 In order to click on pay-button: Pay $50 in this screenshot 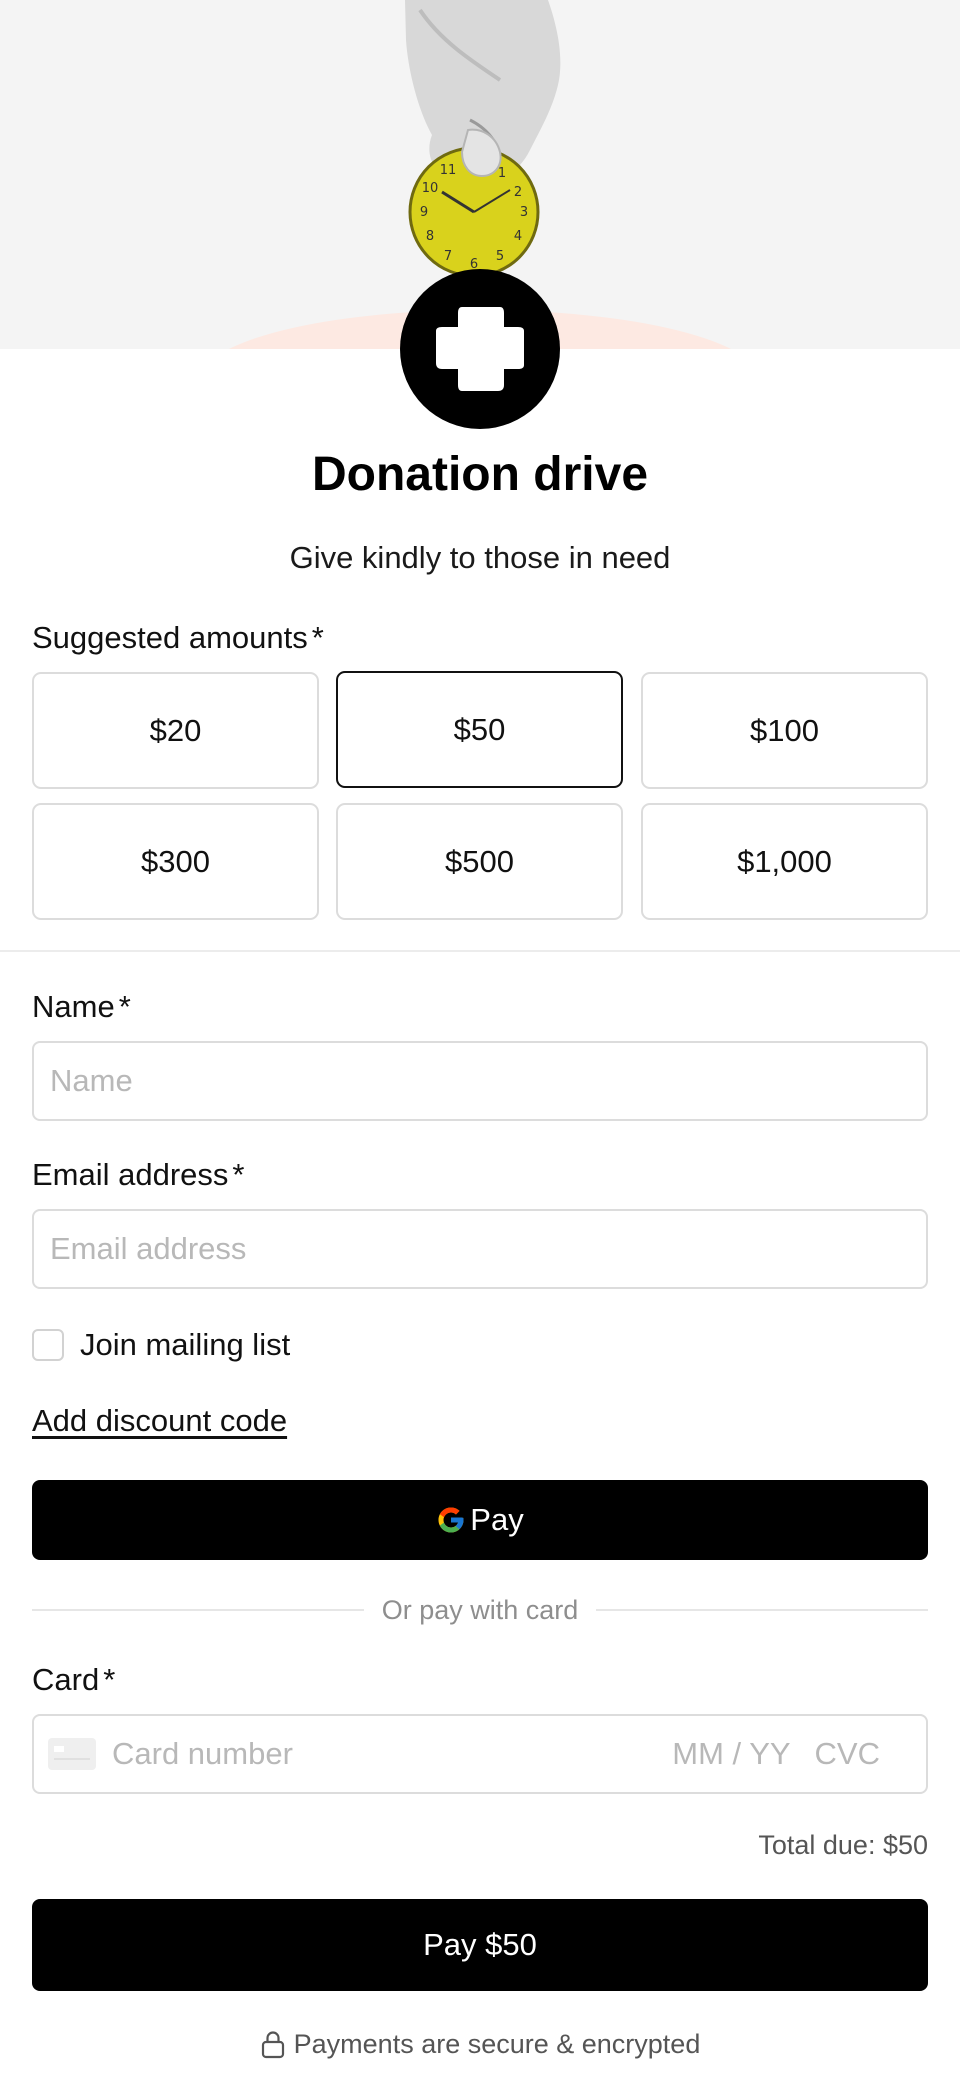, I will do `click(480, 1945)`.